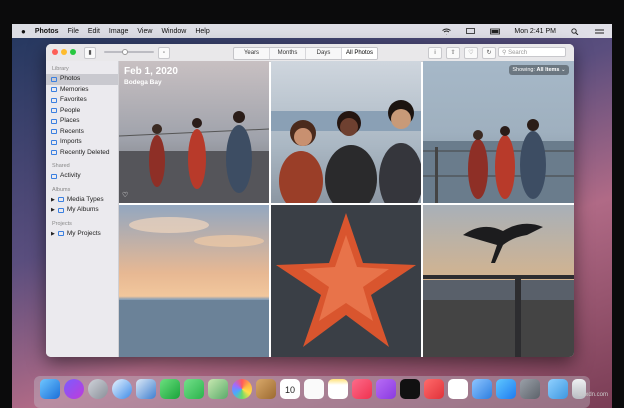 The height and width of the screenshot is (408, 624). I want to click on spotlight-icon, so click(575, 31).